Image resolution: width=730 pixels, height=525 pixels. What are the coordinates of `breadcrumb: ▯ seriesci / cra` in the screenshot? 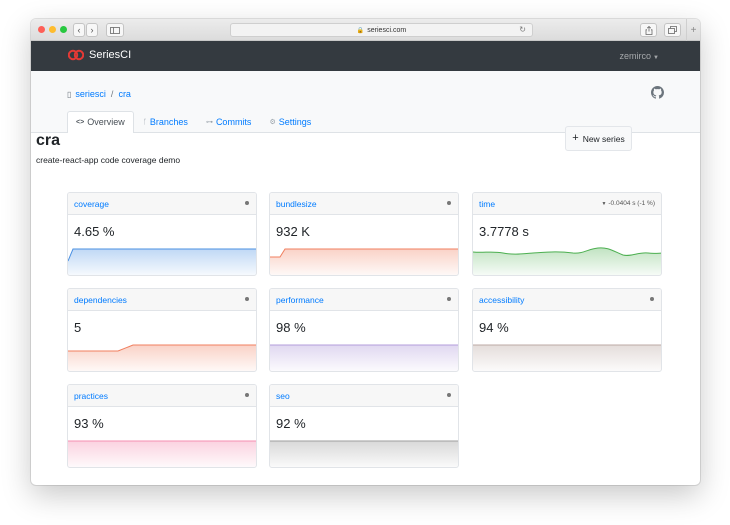 It's located at (99, 94).